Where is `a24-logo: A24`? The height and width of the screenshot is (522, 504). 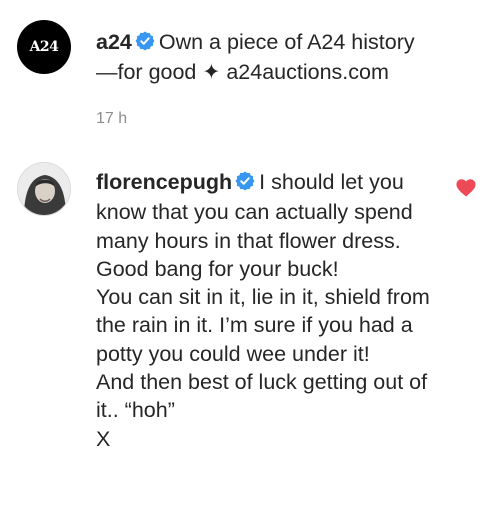 a24-logo: A24 is located at coordinates (44, 47).